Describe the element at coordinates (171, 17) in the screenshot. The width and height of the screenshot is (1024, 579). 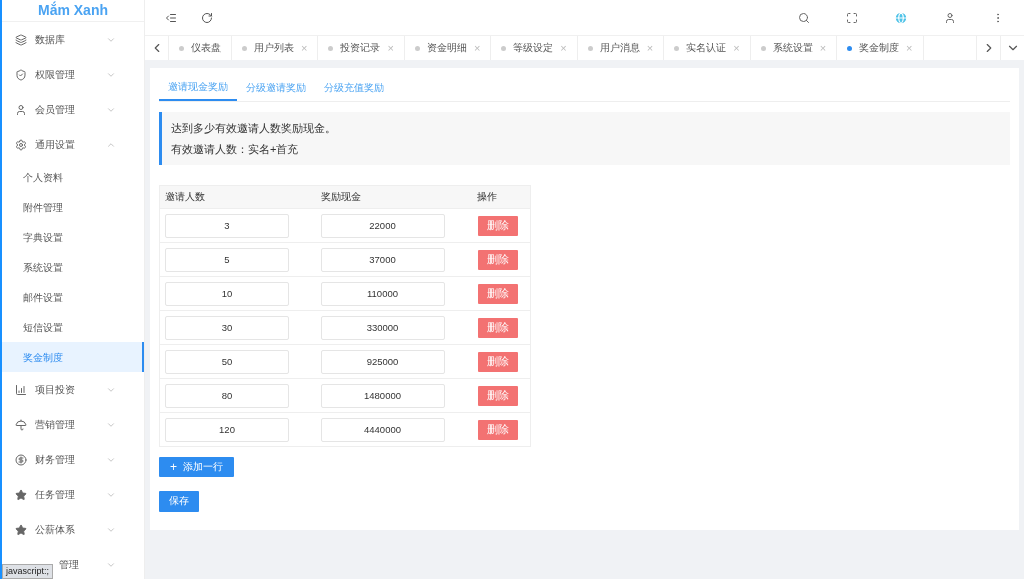
I see `menu-icon` at that location.